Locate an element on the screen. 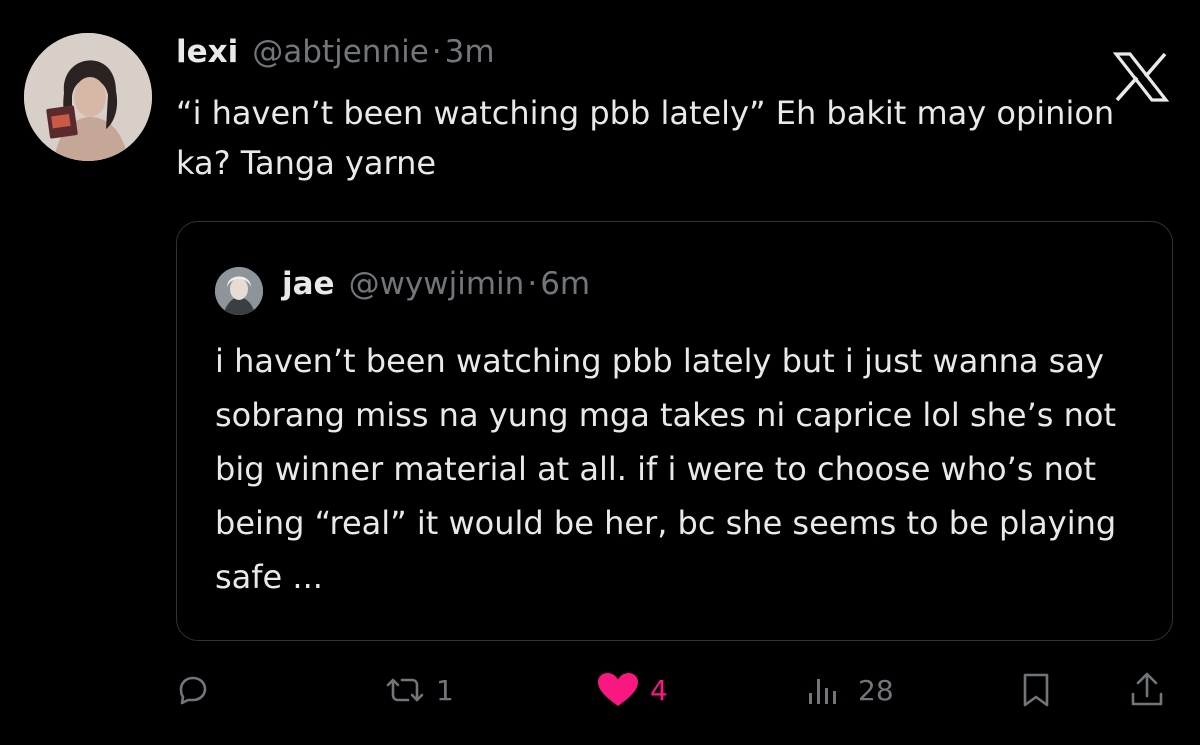 This screenshot has width=1200, height=745. share-icon is located at coordinates (1147, 689).